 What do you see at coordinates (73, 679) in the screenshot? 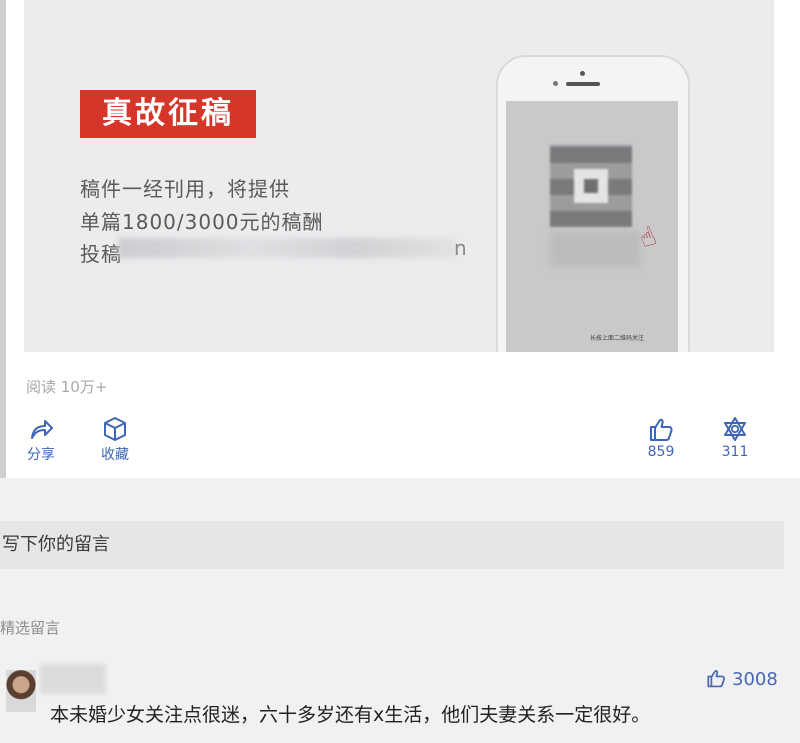
I see `commenter-name-blurred` at bounding box center [73, 679].